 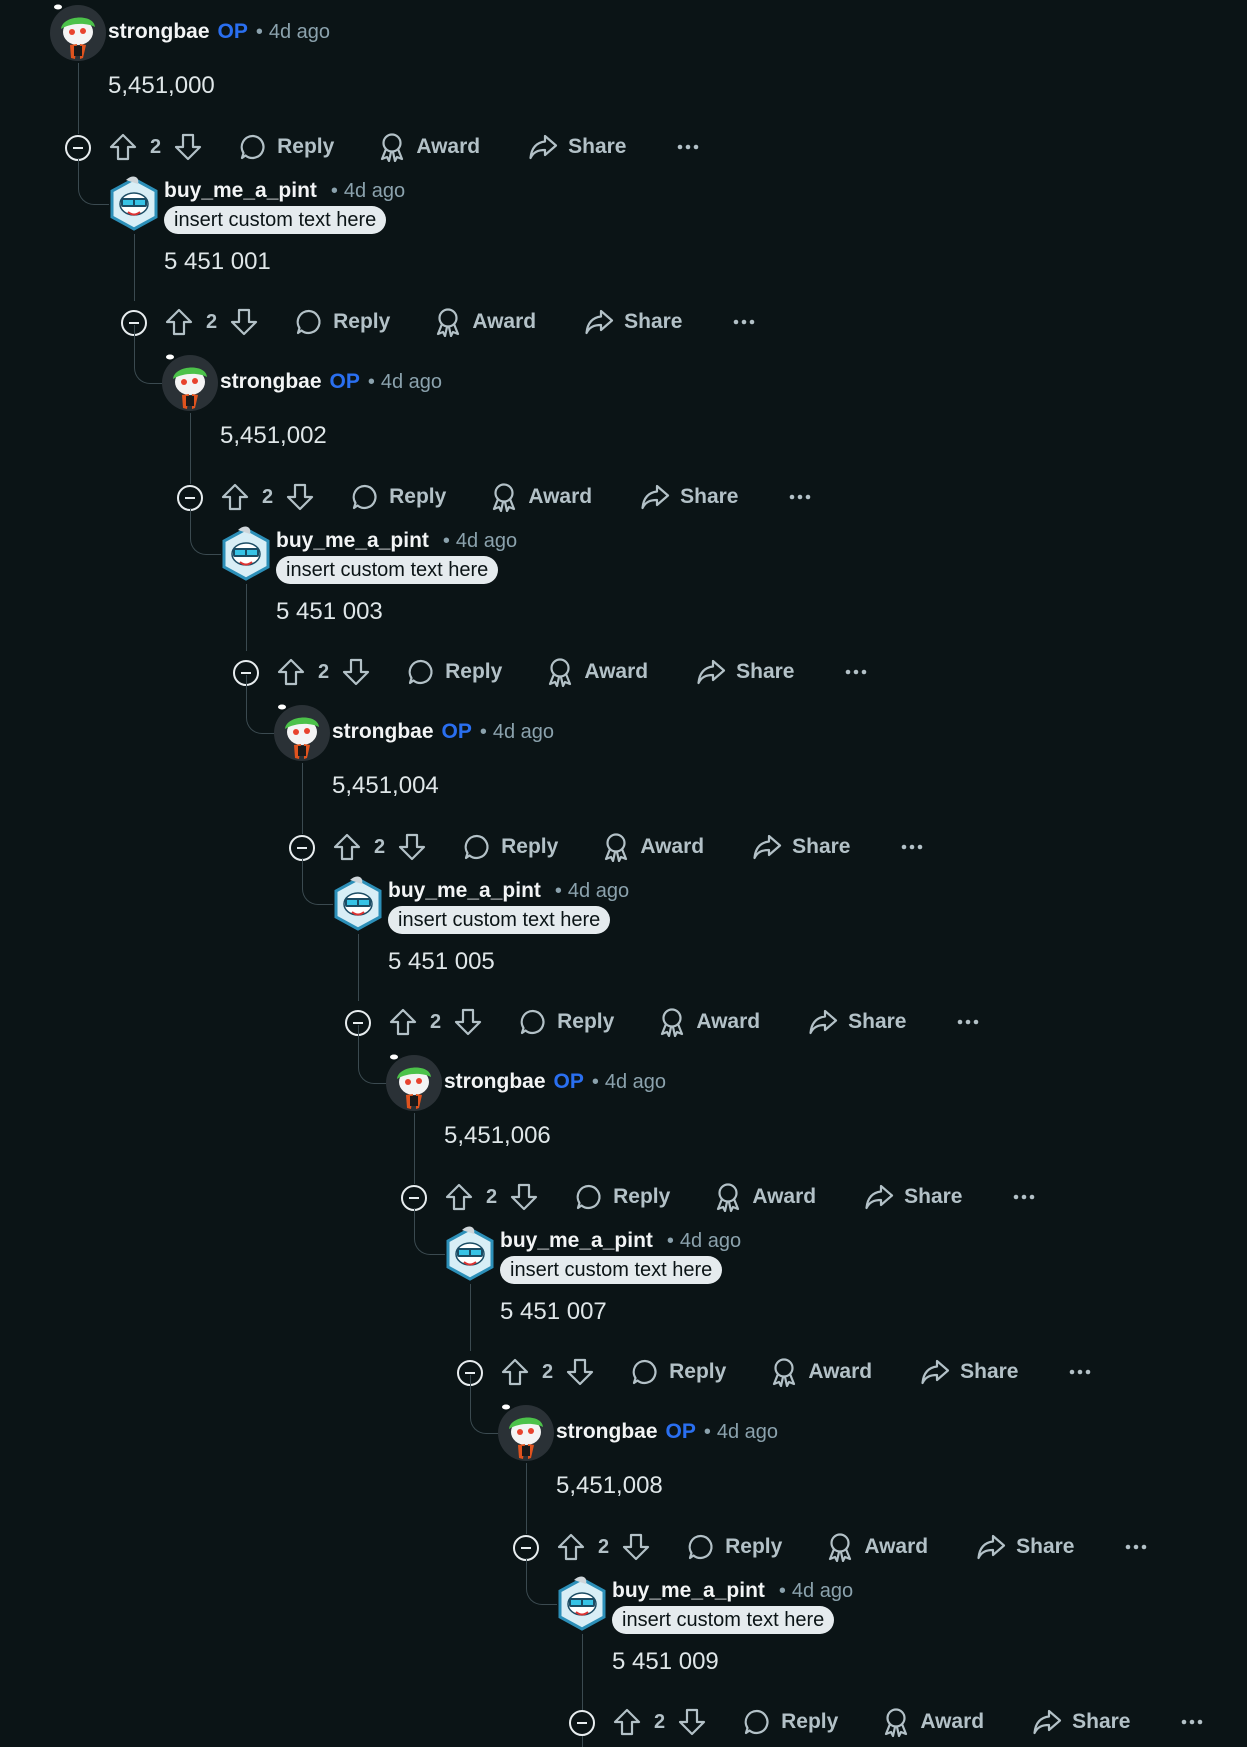 I want to click on award-button-label: Award, so click(x=672, y=846).